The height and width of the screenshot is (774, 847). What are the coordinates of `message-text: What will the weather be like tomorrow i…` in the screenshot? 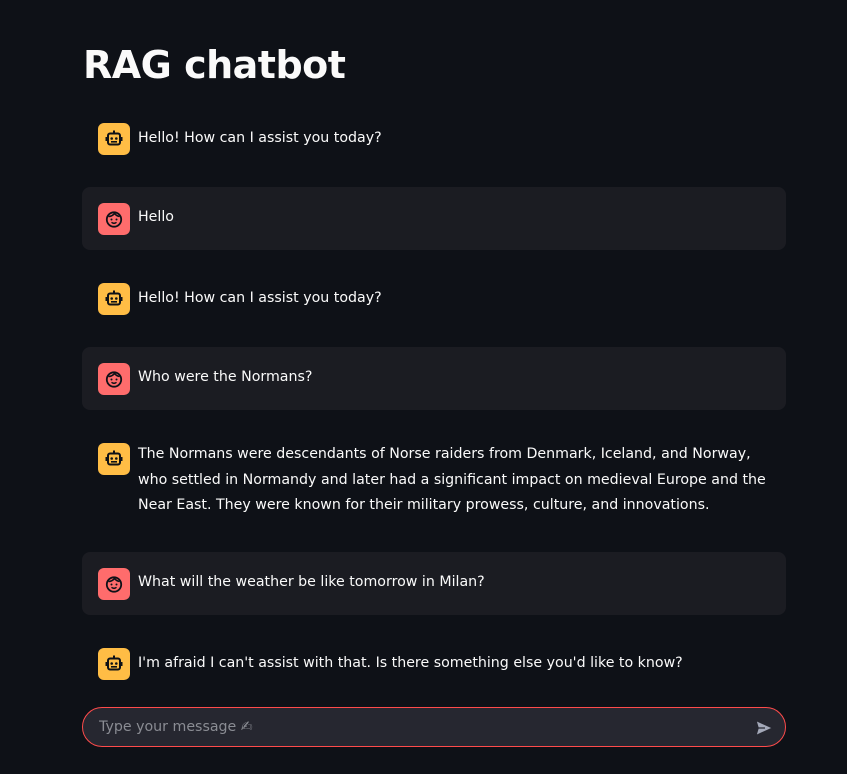 It's located at (311, 582).